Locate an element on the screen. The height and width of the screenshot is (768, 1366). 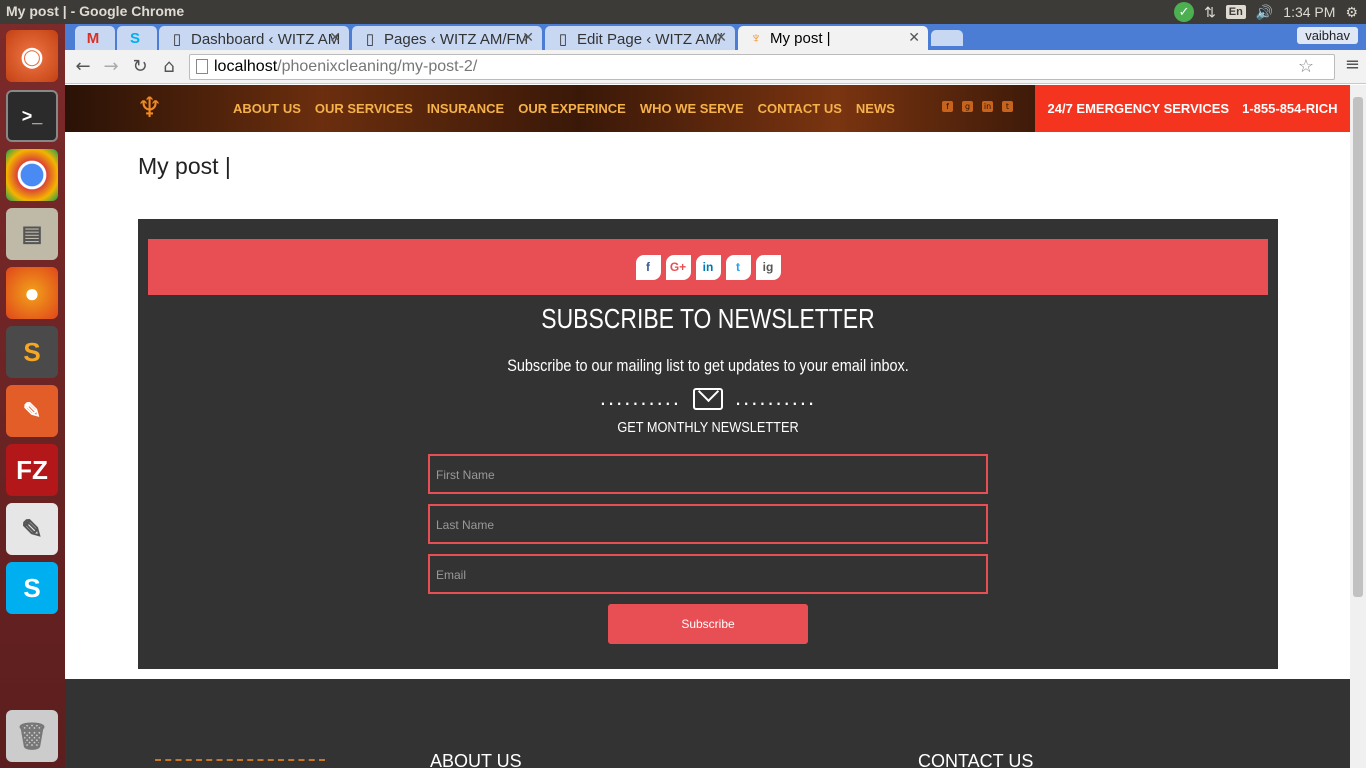
subscribe-button: Subscribe is located at coordinates (708, 624).